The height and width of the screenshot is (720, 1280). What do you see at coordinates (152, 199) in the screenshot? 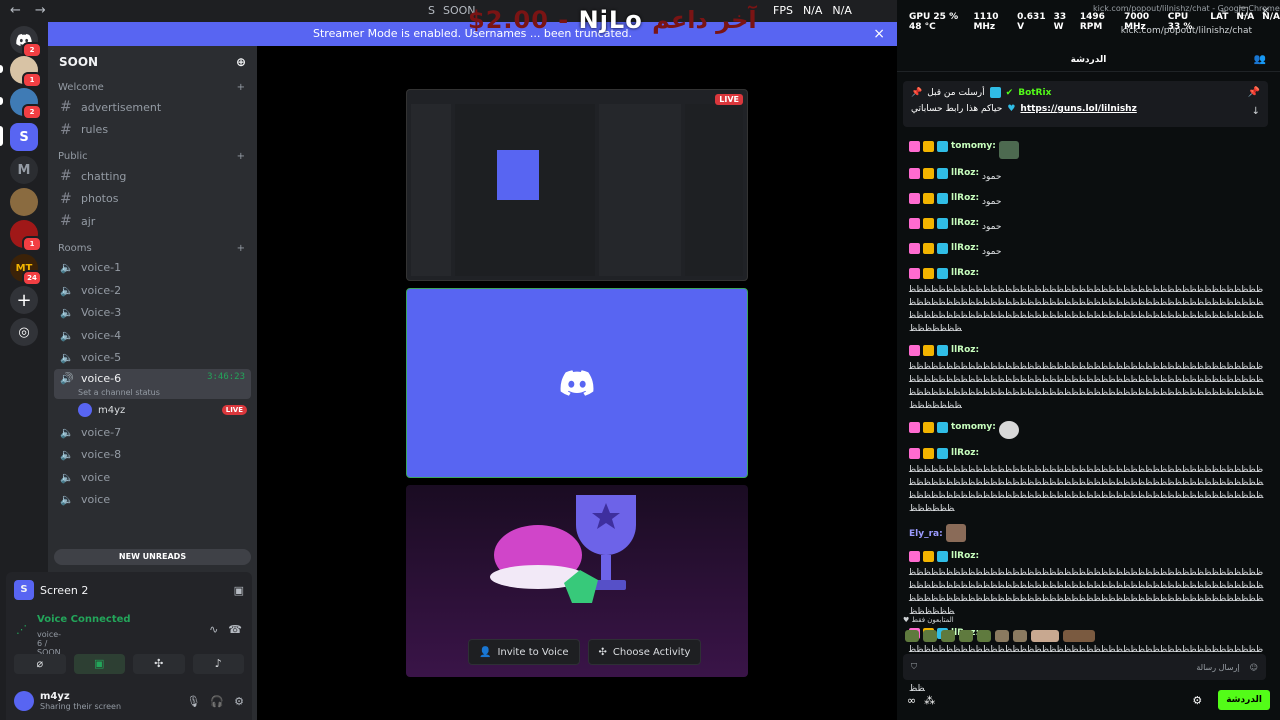
I see `channel-photos: # photos` at bounding box center [152, 199].